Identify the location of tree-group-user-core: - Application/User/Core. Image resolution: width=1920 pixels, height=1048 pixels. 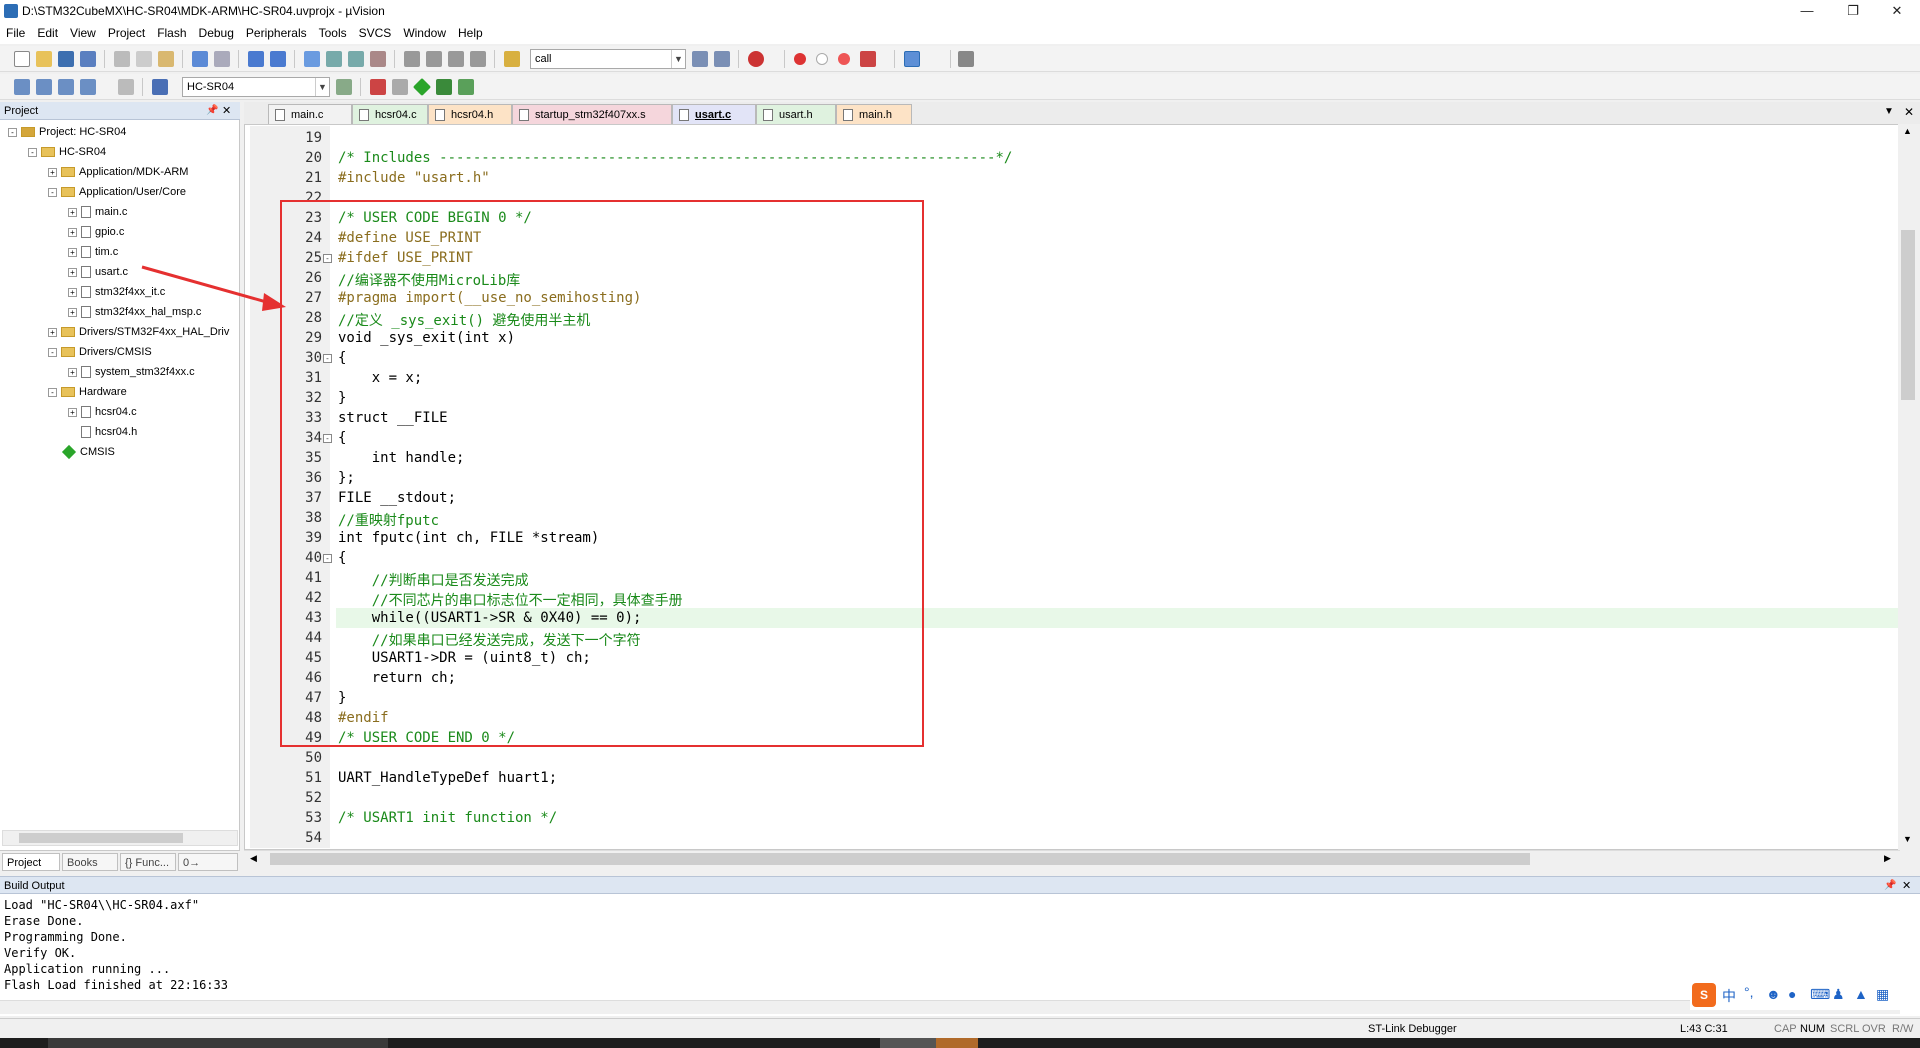
(117, 192).